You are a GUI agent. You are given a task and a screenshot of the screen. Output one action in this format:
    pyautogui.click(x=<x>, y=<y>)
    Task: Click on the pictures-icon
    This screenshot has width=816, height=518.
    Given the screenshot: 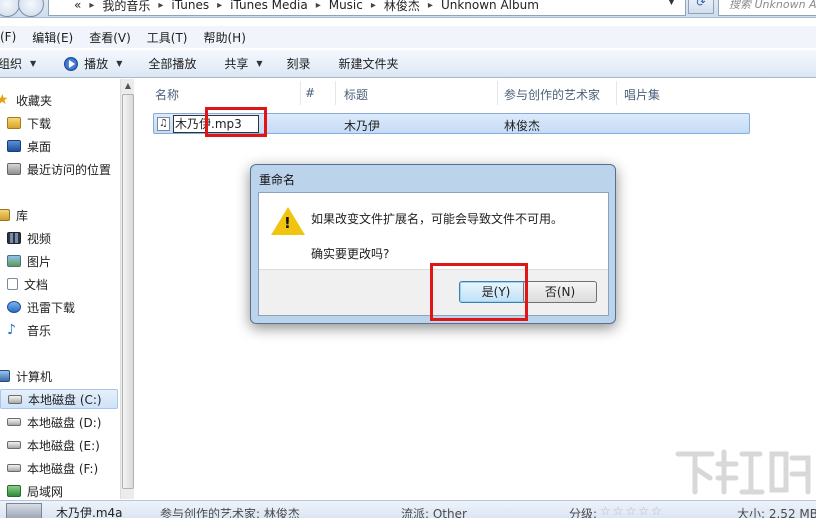 What is the action you would take?
    pyautogui.click(x=14, y=261)
    